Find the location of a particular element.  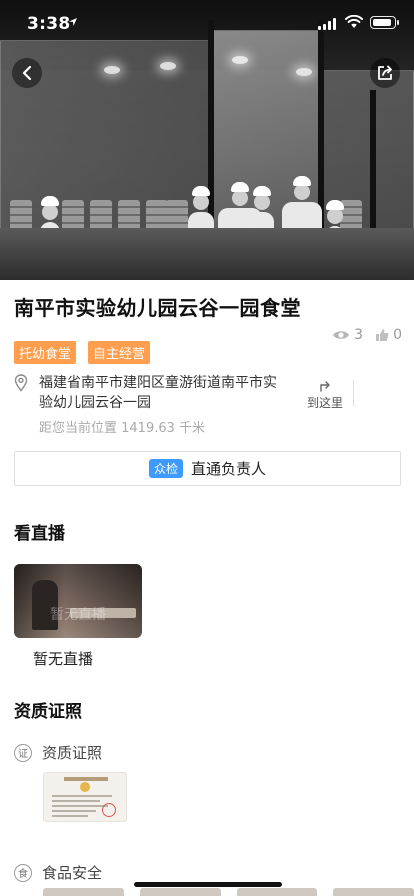

contact-manager-button: 众检 直通负责人 is located at coordinates (207, 468).